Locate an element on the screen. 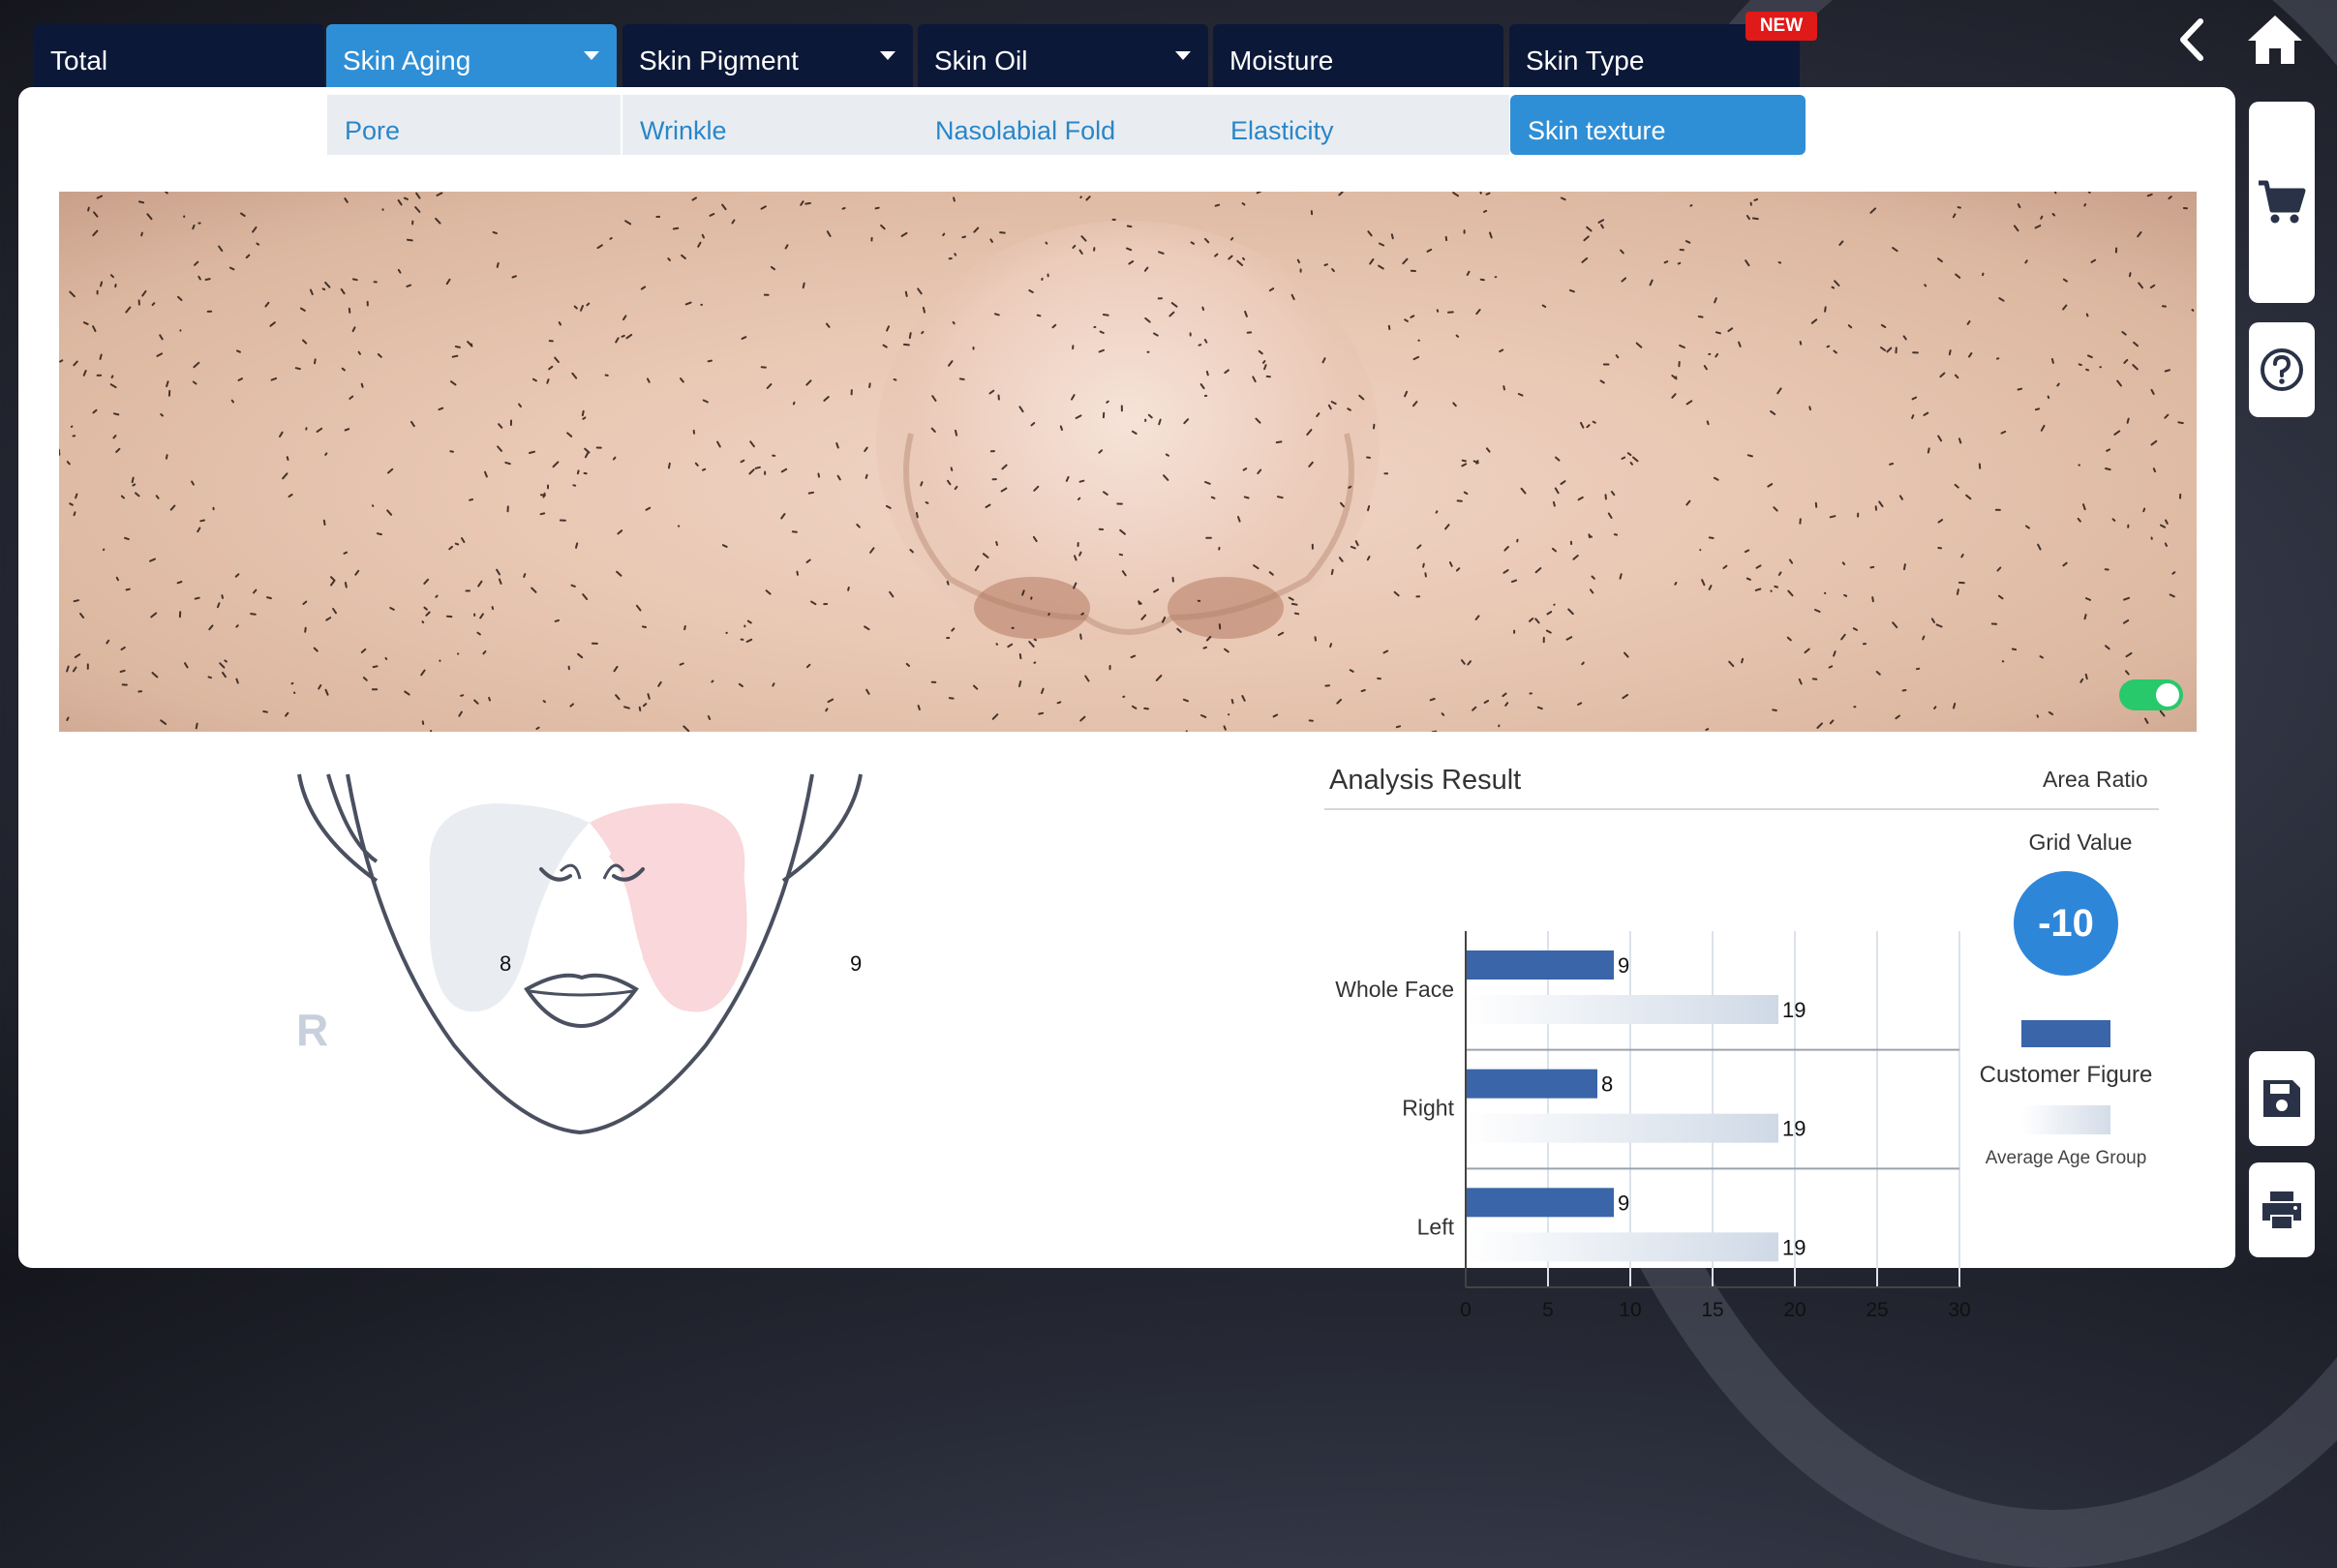 Image resolution: width=2337 pixels, height=1568 pixels. print-icon is located at coordinates (2281, 1209).